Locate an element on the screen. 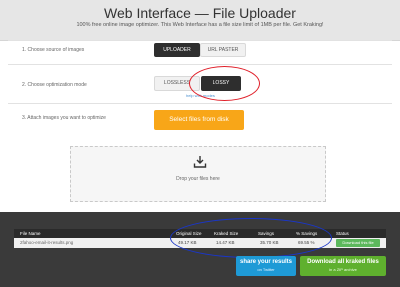 The image size is (400, 287). cell-file-name: 2fahoo-email-it-results.png is located at coordinates (47, 242).